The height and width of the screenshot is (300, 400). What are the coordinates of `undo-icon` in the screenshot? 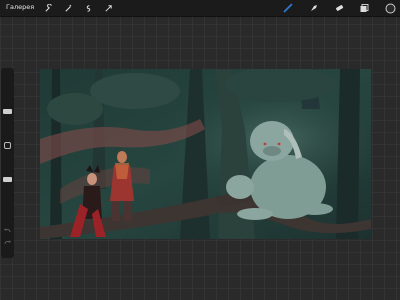 It's located at (7, 230).